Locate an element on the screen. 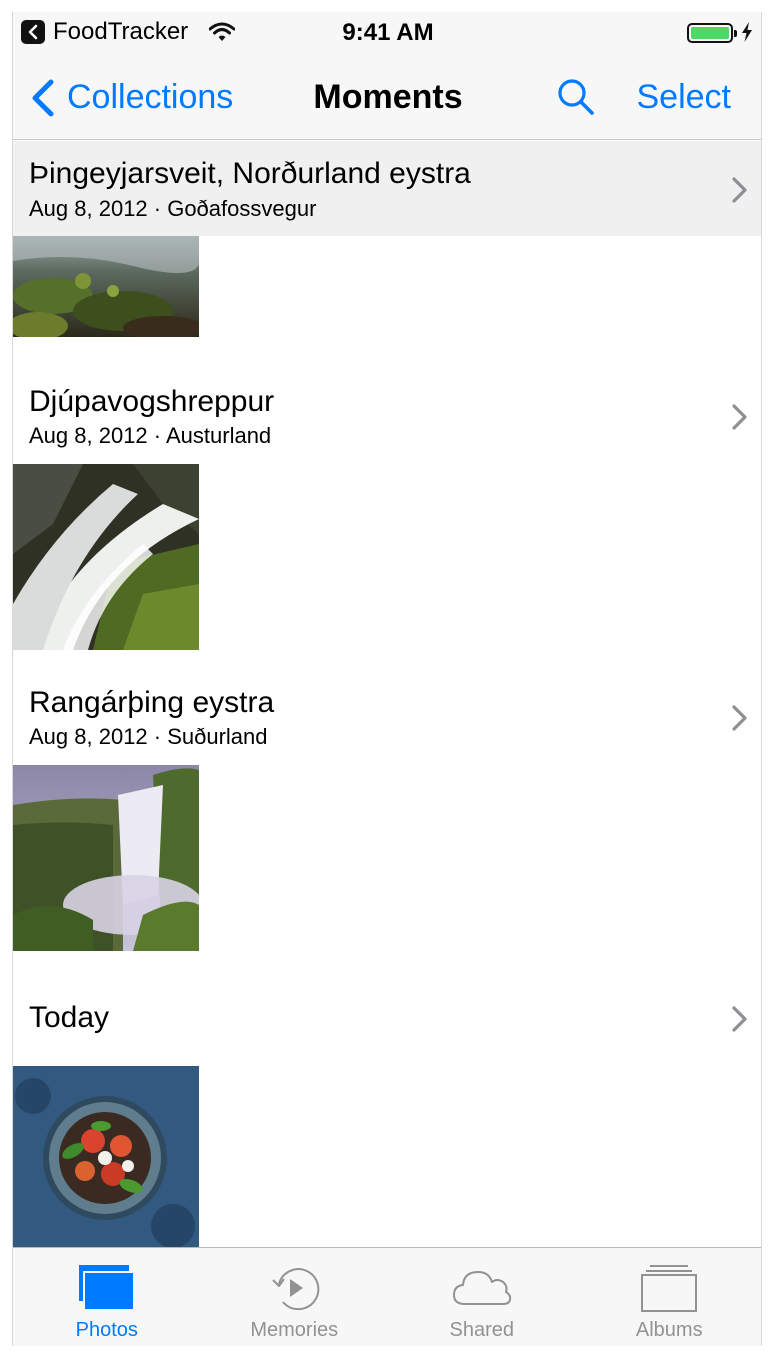 The width and height of the screenshot is (774, 1358). tab-shared: Shared is located at coordinates (482, 1297).